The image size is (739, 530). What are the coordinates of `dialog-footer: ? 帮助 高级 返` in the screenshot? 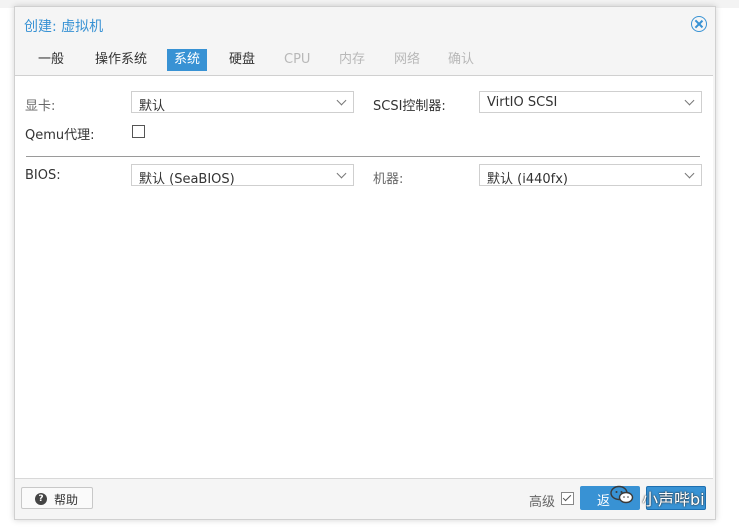 It's located at (364, 498).